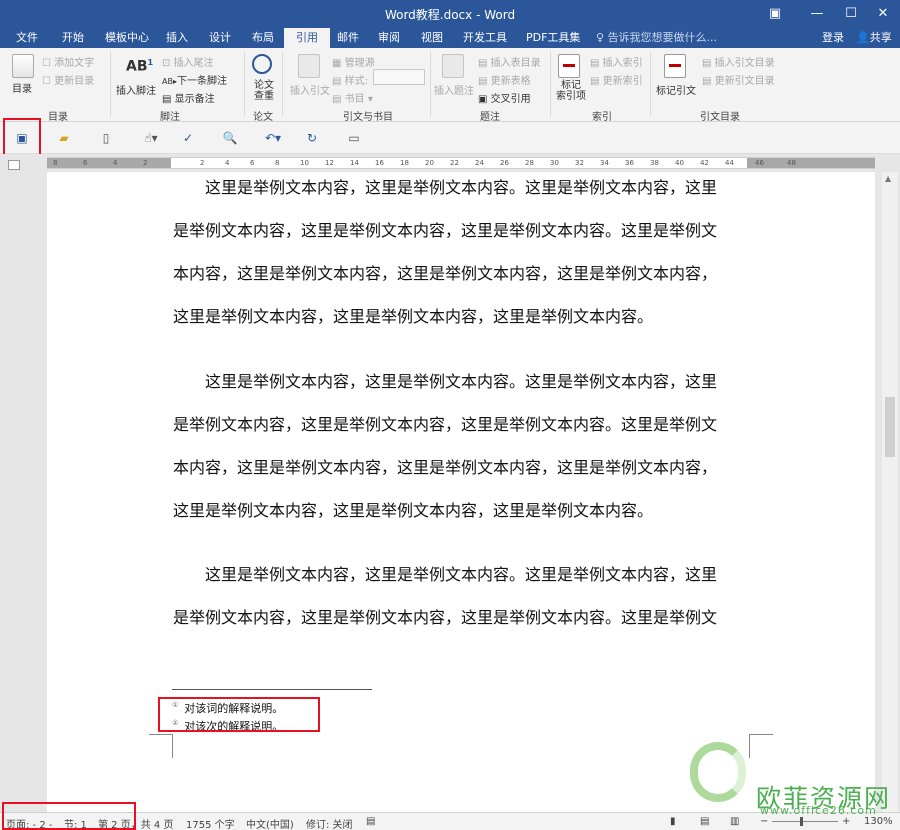 Image resolution: width=900 pixels, height=830 pixels. I want to click on insert-caption-button: 插入题注, so click(454, 89).